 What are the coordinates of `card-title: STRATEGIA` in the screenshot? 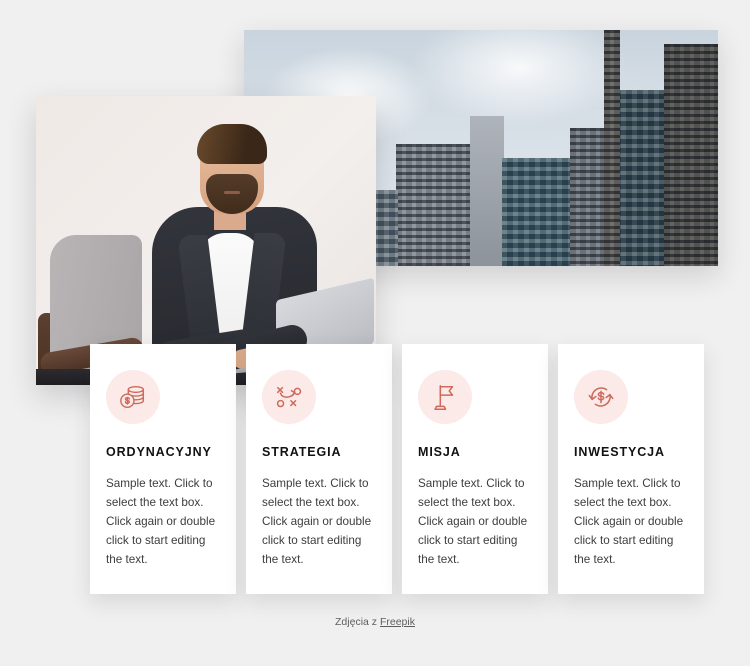 It's located at (302, 452).